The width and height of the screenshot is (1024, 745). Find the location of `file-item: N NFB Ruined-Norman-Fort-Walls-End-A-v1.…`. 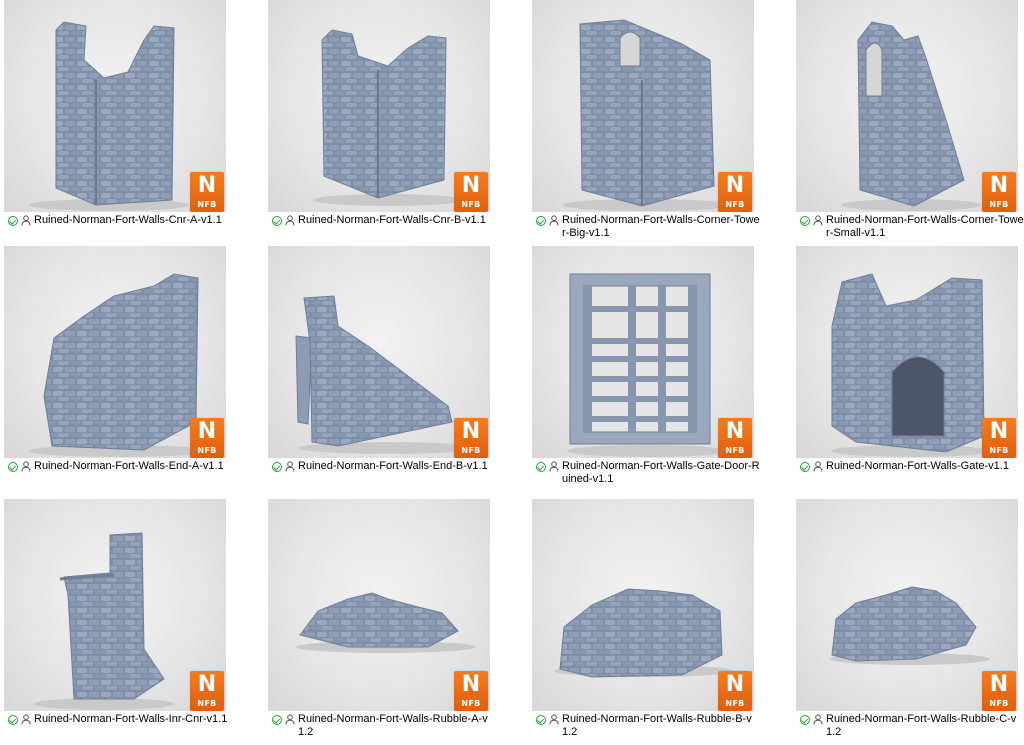

file-item: N NFB Ruined-Norman-Fort-Walls-End-A-v1.… is located at coordinates (116, 369).